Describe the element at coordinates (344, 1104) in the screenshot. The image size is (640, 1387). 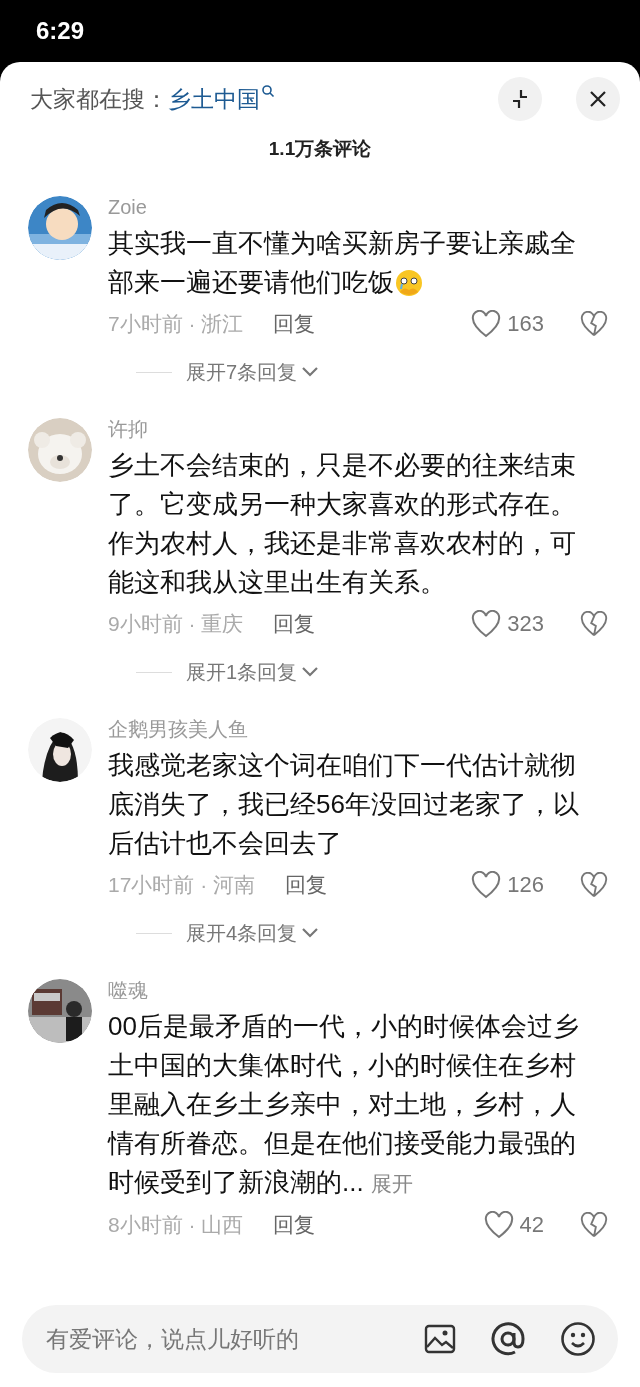
I see `comment-text: 00后是最矛盾的一代，小的时候体会过乡土中国的大集体时代，小的时候住在乡村里融入在乡土乡亲中，对土地，乡村，人情有所眷恋。但是在他们接受能力最强的时候受到了新浪潮的... 展开` at that location.